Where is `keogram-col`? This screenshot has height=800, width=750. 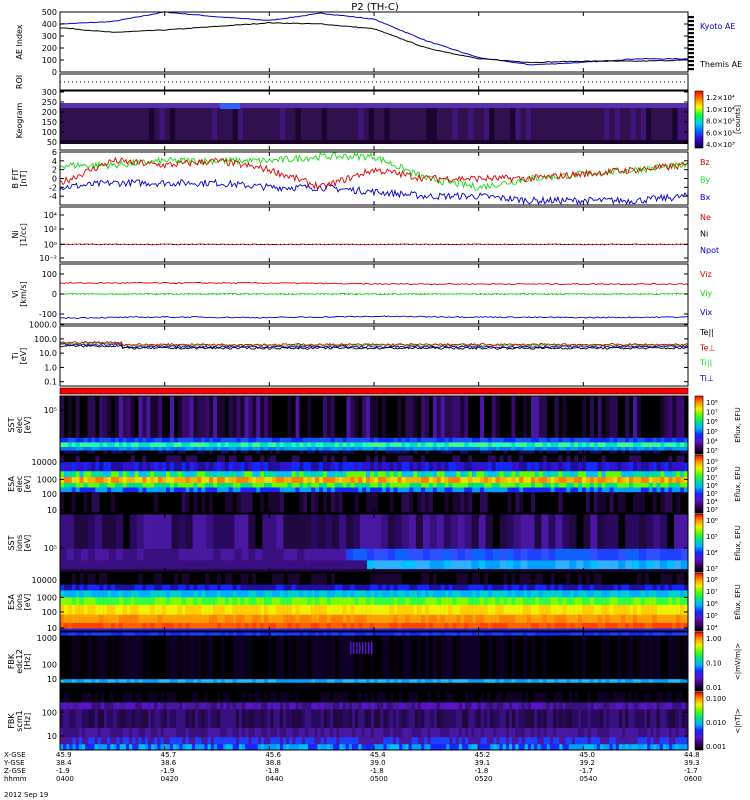 keogram-col is located at coordinates (570, 123).